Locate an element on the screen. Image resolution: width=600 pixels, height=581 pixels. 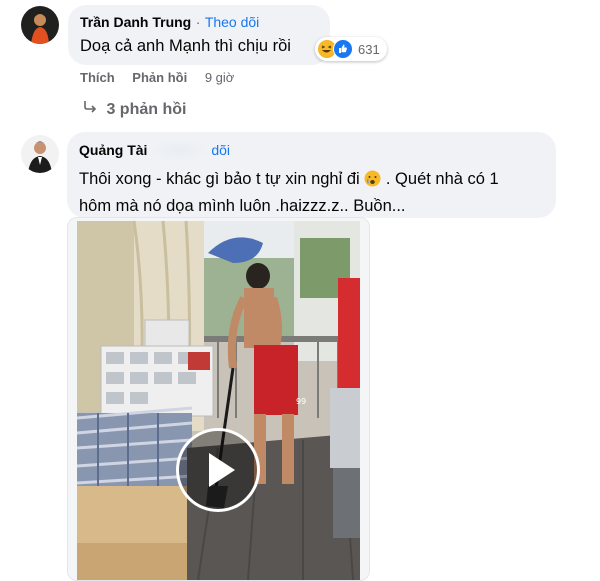
like-action: Thích is located at coordinates (97, 77).